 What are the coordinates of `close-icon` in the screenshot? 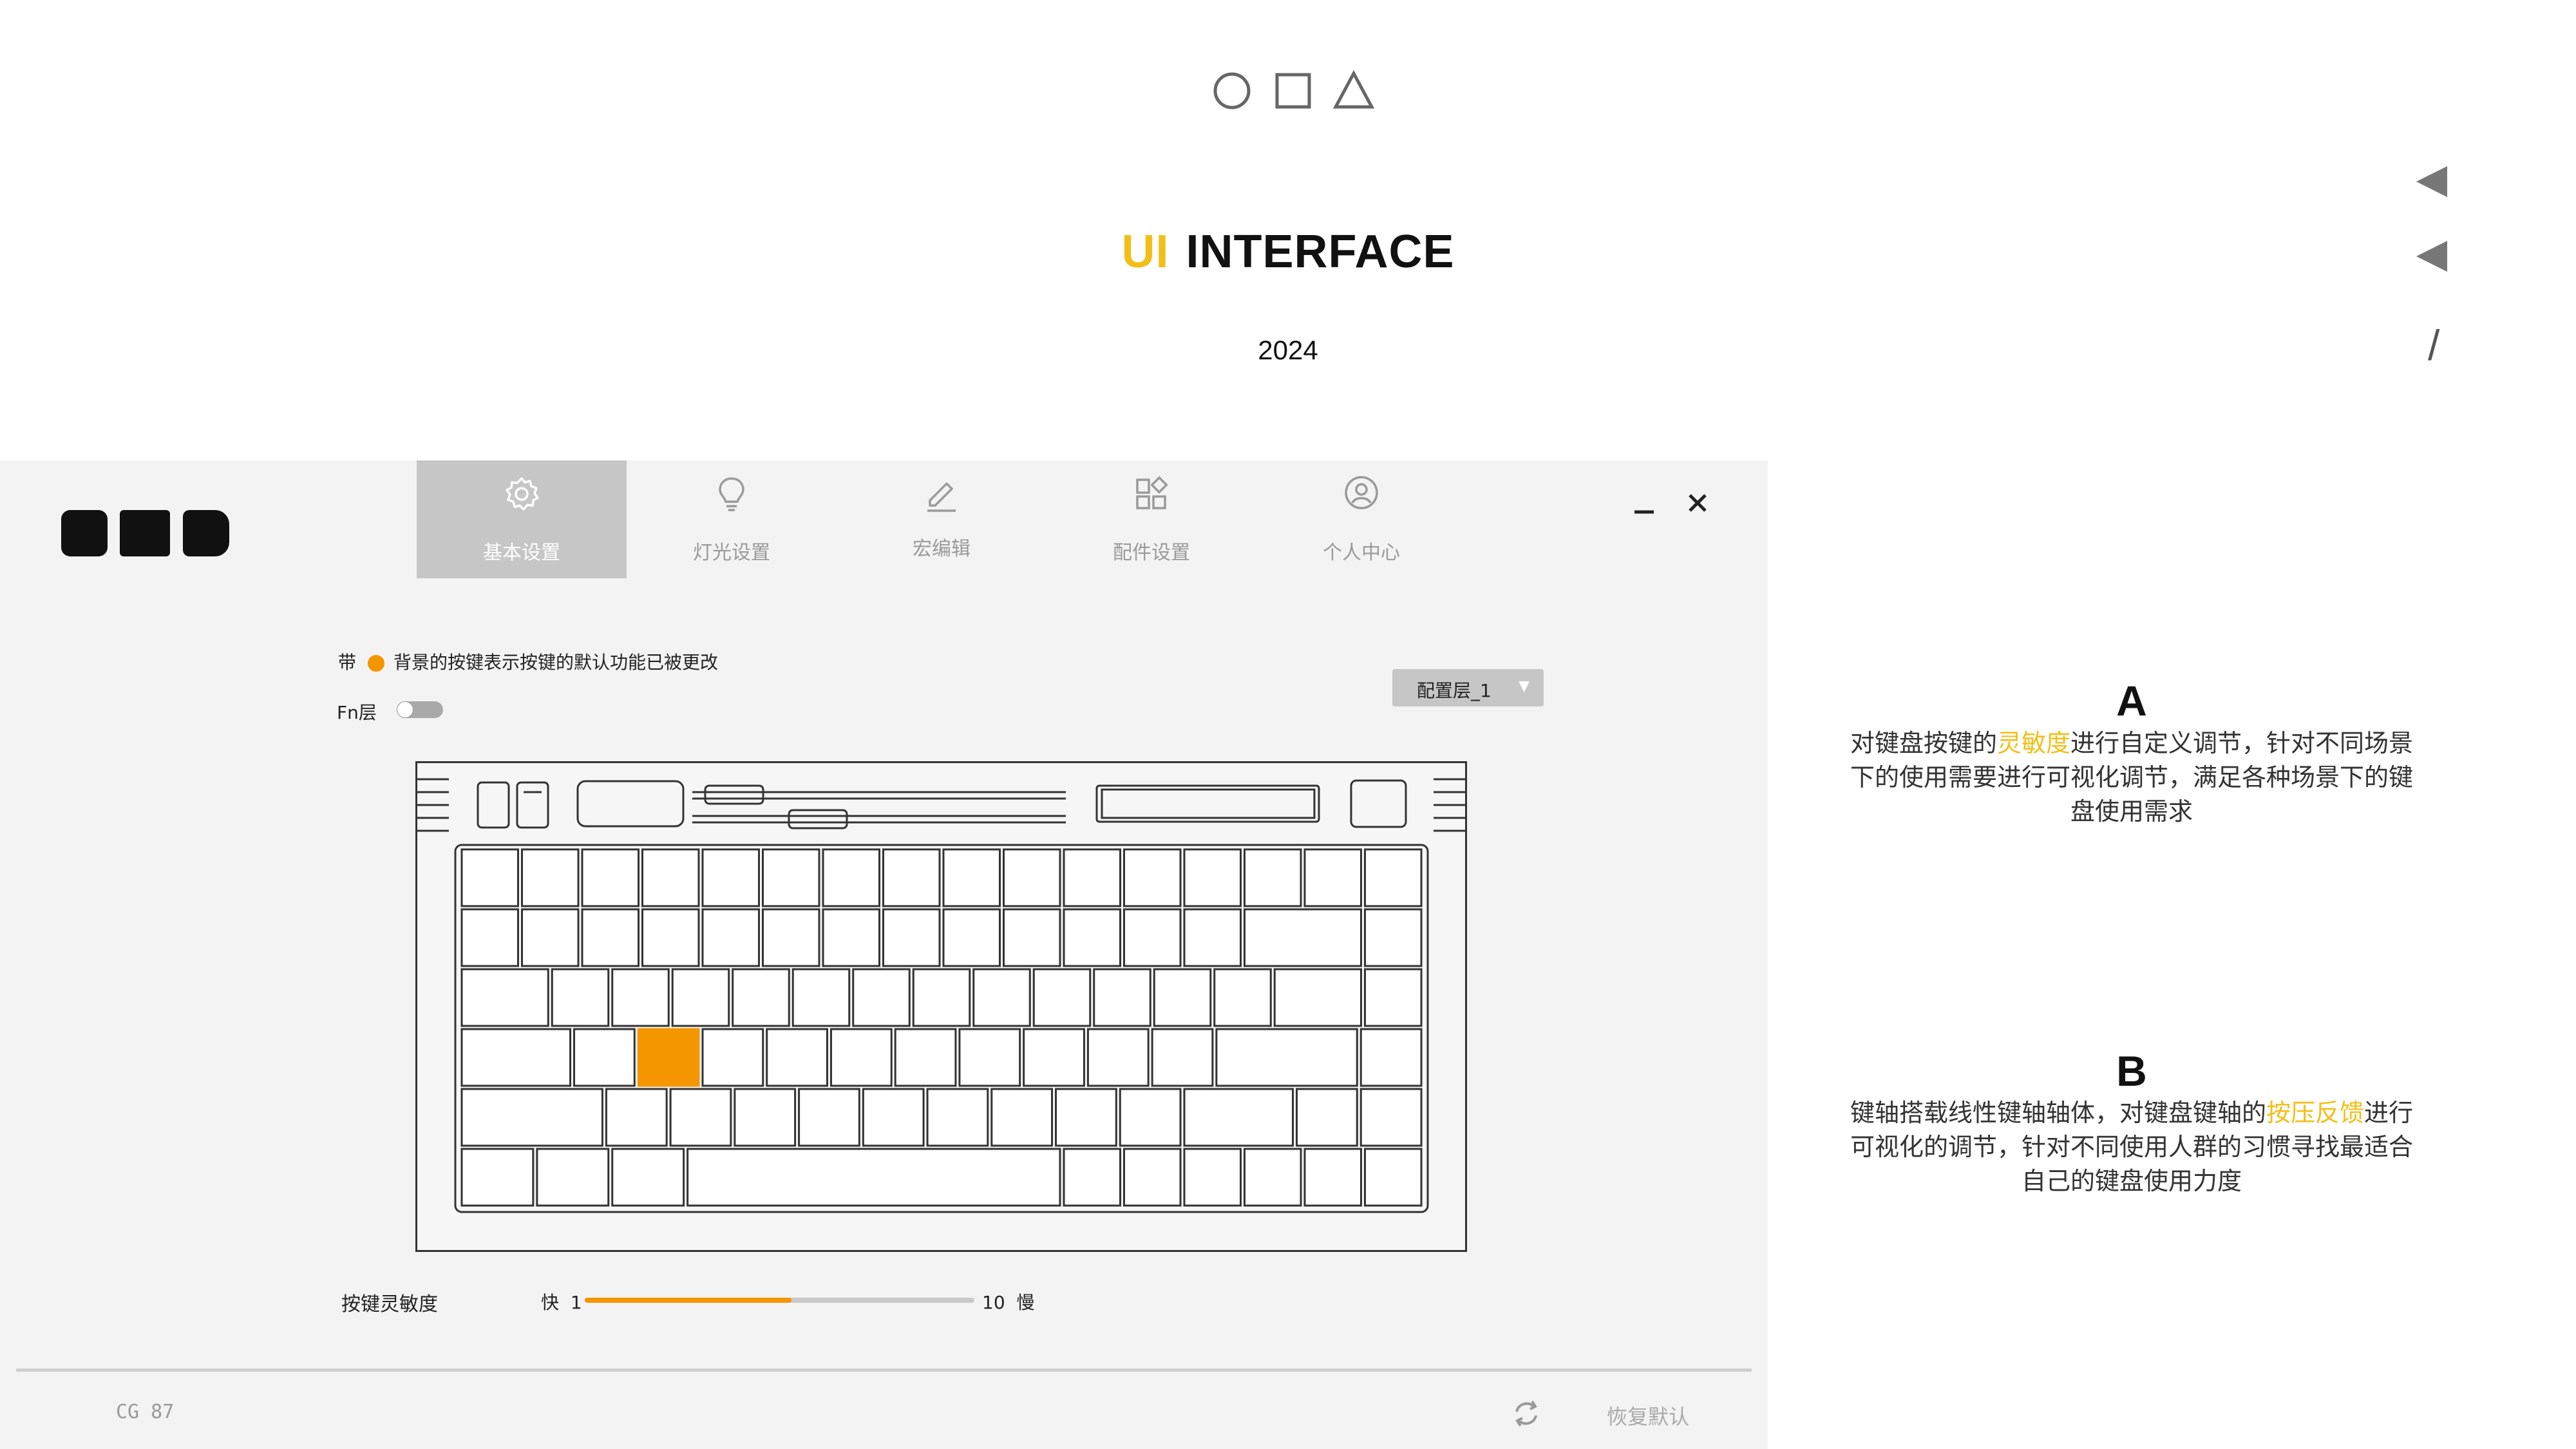 It's located at (1698, 503).